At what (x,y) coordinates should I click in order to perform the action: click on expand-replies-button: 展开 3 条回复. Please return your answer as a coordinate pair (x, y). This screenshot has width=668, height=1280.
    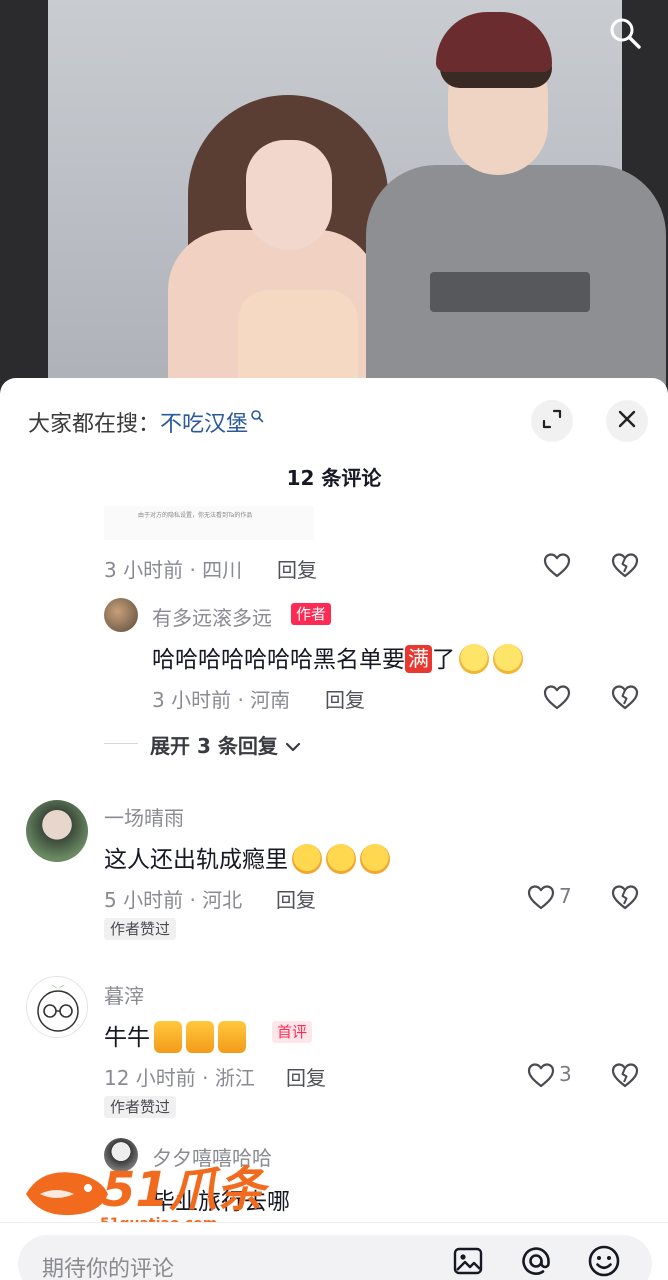
    Looking at the image, I should click on (225, 744).